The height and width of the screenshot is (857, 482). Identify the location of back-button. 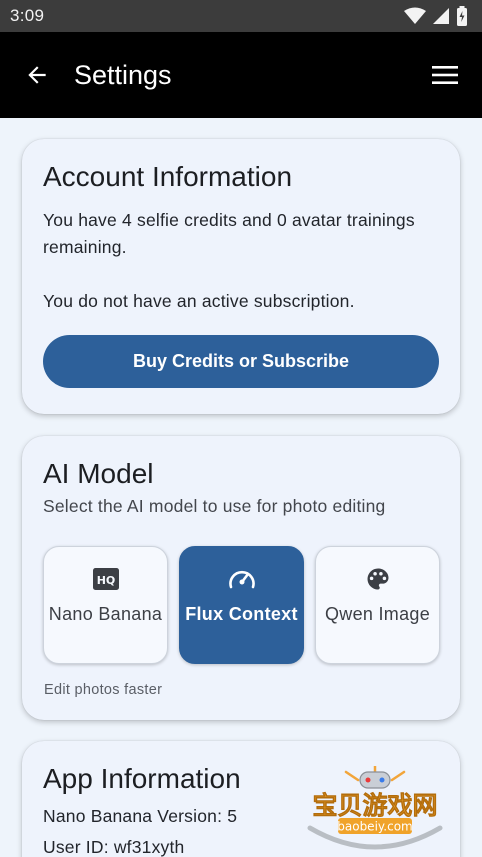
(37, 75).